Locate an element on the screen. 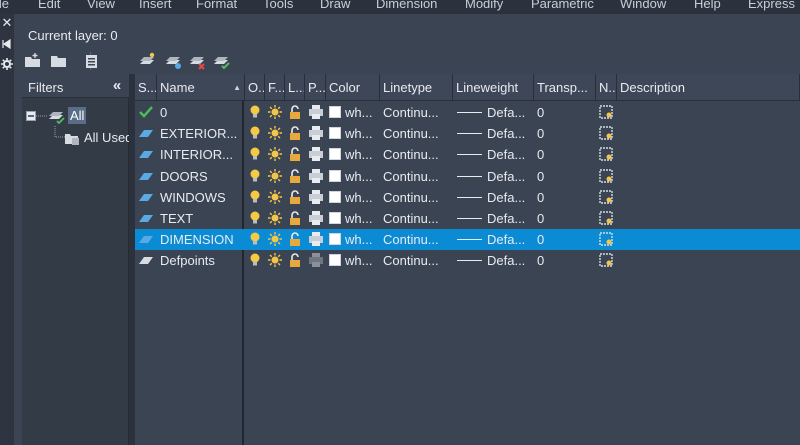 Image resolution: width=800 pixels, height=445 pixels. column-header-name: Name ▲ is located at coordinates (201, 87).